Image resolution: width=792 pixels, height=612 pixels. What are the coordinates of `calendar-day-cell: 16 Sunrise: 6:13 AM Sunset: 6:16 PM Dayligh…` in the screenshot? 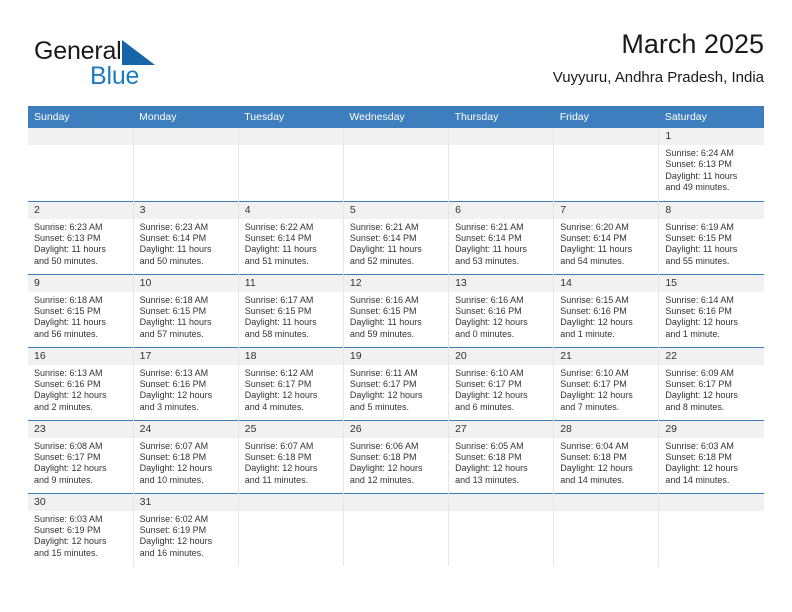 It's located at (81, 383).